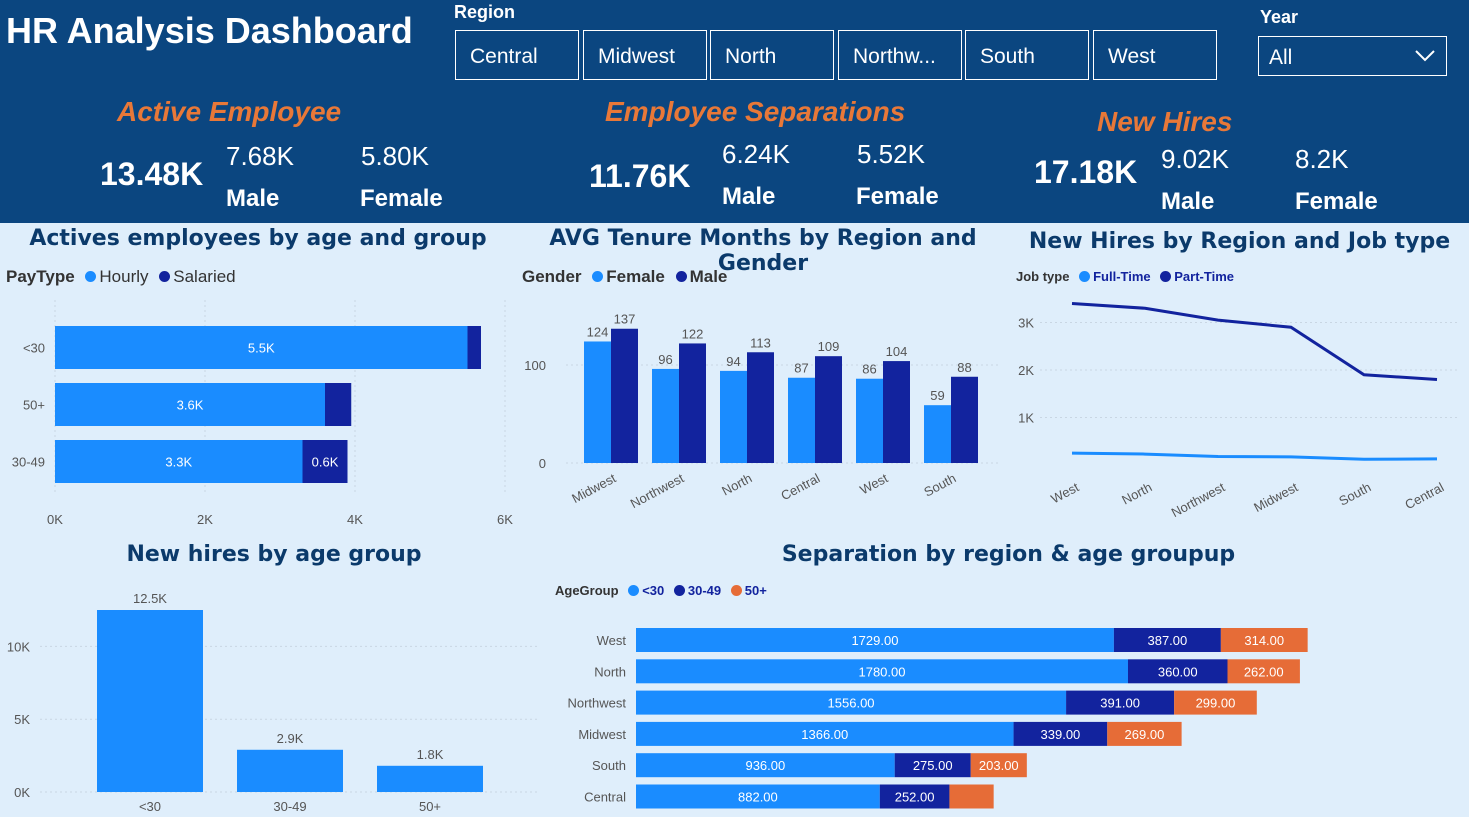  What do you see at coordinates (204, 276) in the screenshot?
I see `legend-salaried: Salaried` at bounding box center [204, 276].